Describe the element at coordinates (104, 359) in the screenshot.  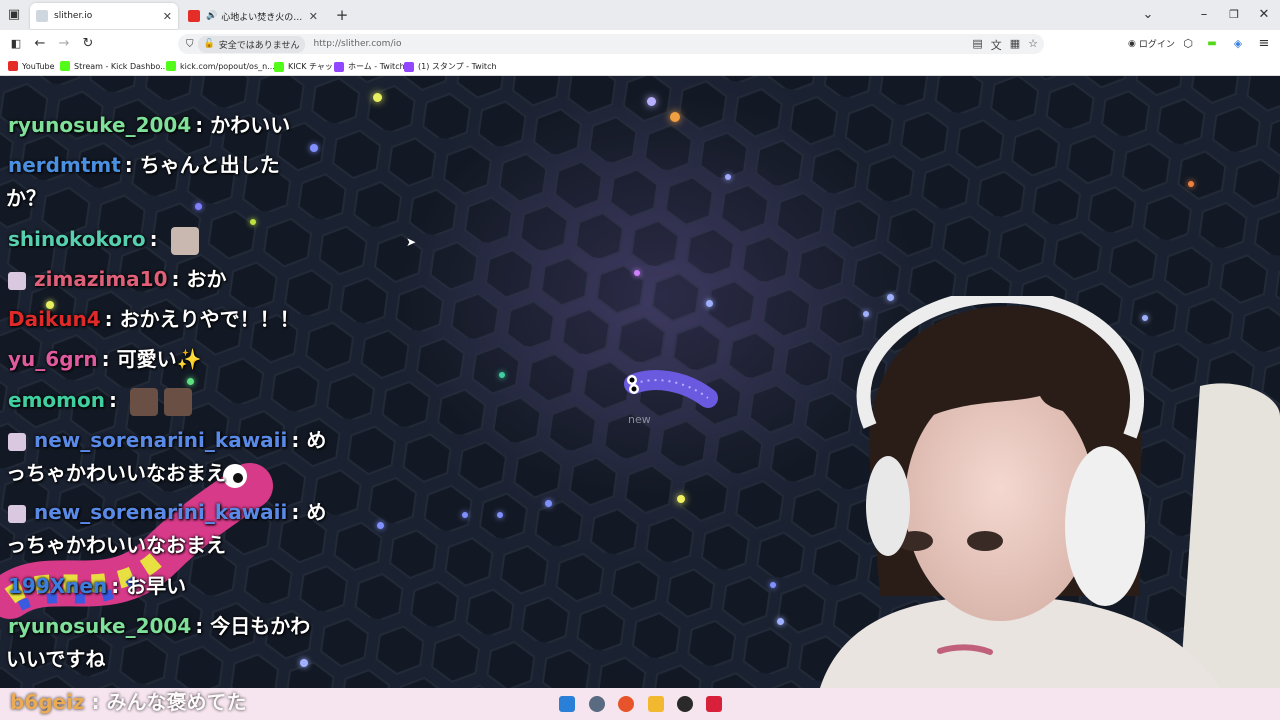
I see `chat-message: yu_6grn: 可愛い✨` at that location.